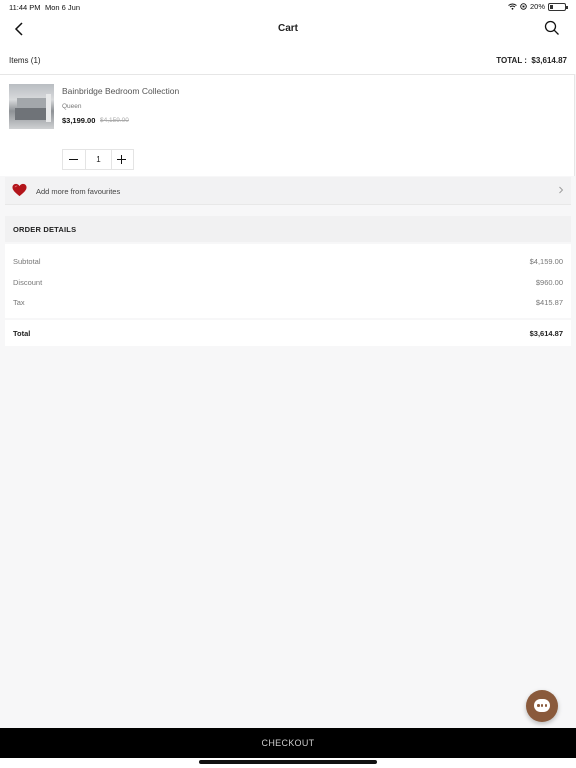  I want to click on quantity-stepper: 1, so click(98, 159).